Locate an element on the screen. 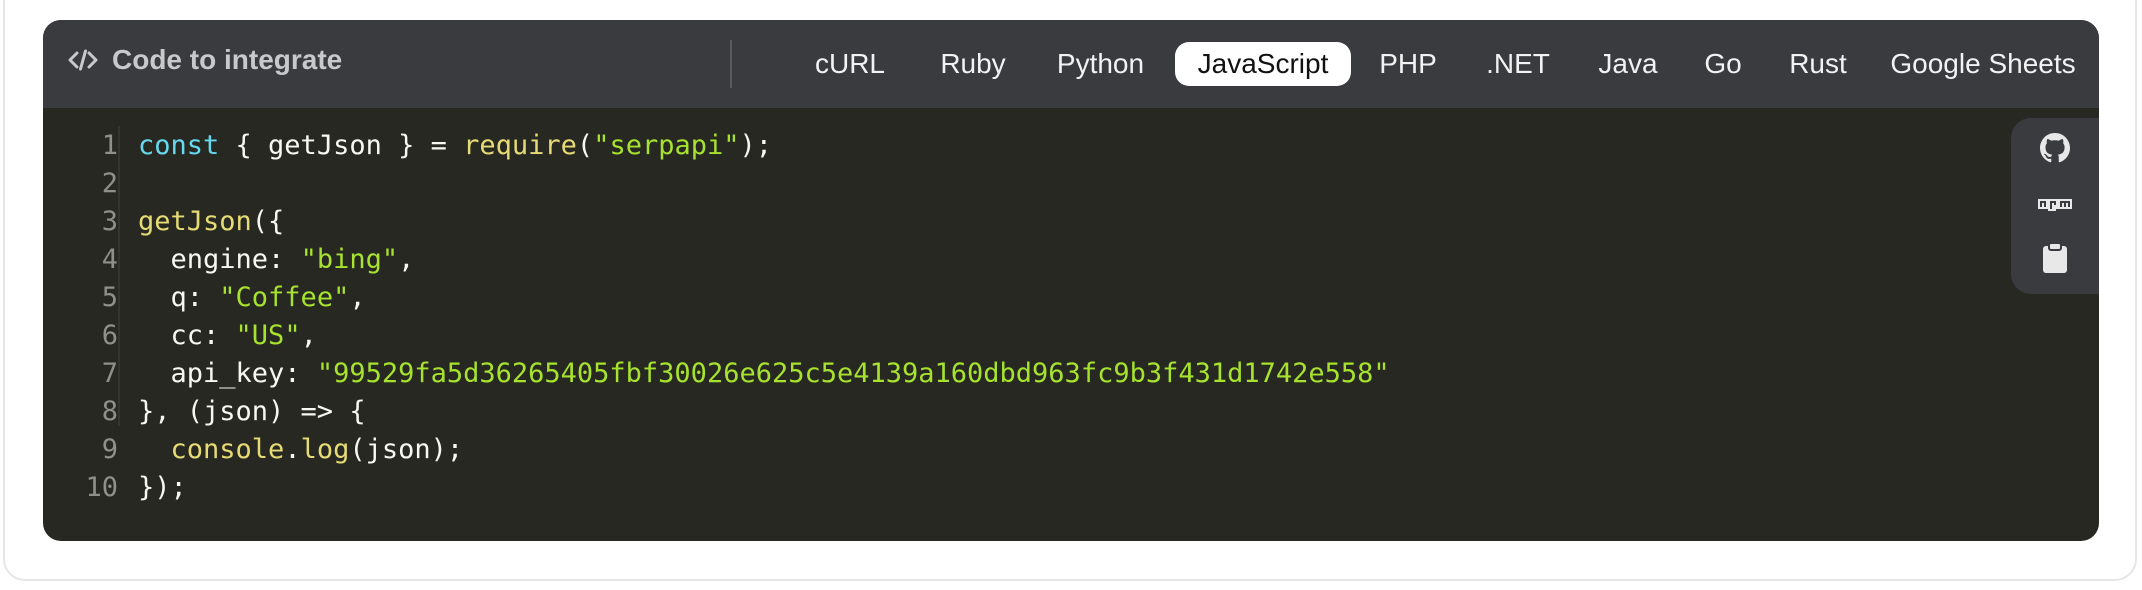 Image resolution: width=2142 pixels, height=590 pixels. github-button is located at coordinates (2055, 148).